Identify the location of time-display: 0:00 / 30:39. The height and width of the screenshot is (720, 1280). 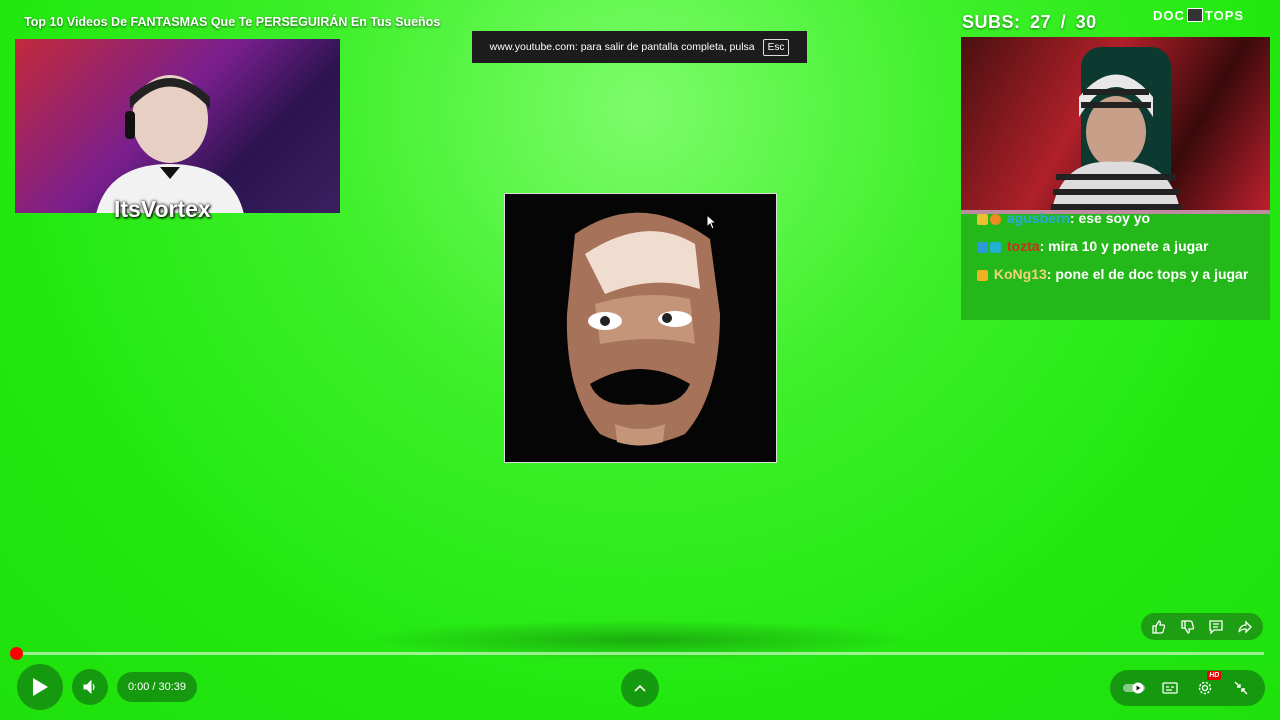
(157, 687).